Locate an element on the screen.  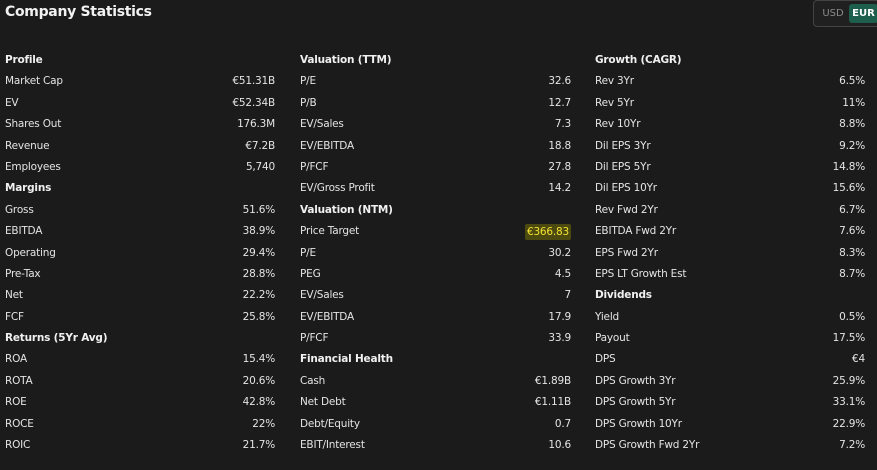
stat-row-dps: DPS €4 is located at coordinates (730, 359).